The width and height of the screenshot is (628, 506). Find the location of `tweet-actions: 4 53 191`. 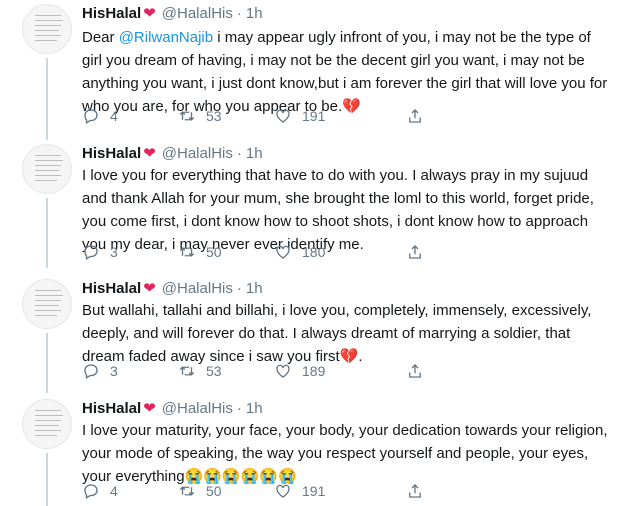

tweet-actions: 4 53 191 is located at coordinates (302, 116).